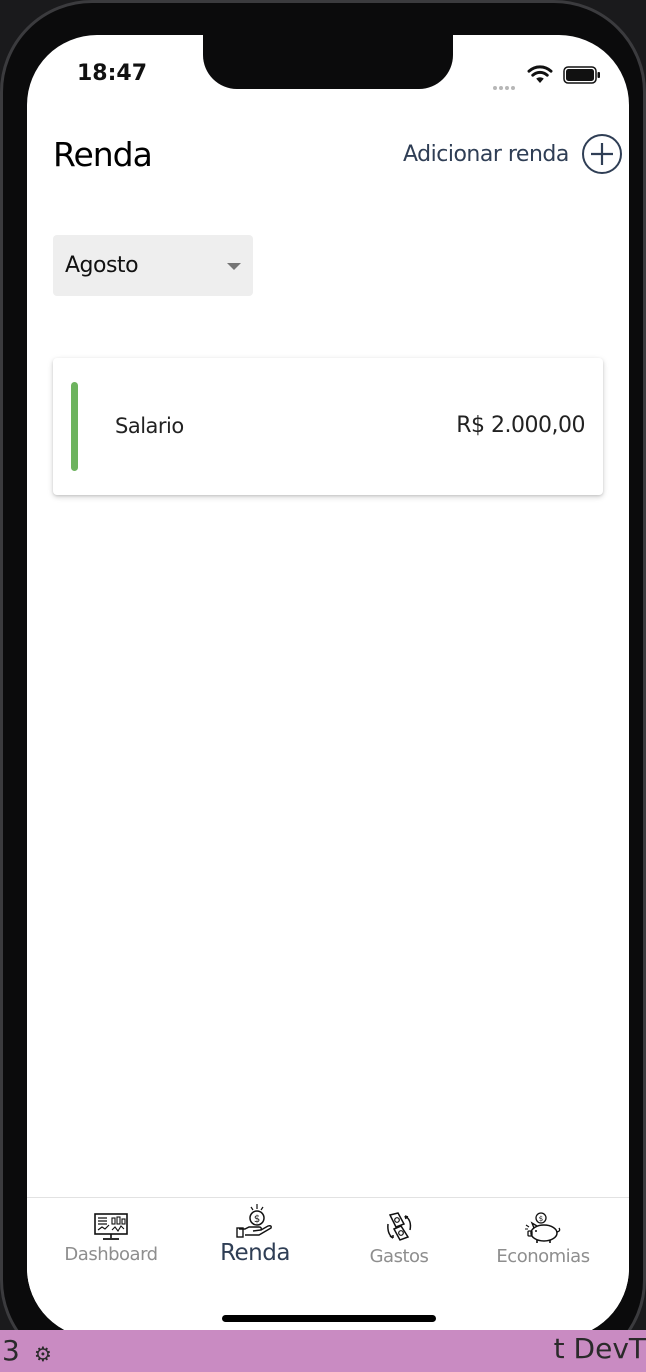  Describe the element at coordinates (581, 75) in the screenshot. I see `battery-icon` at that location.